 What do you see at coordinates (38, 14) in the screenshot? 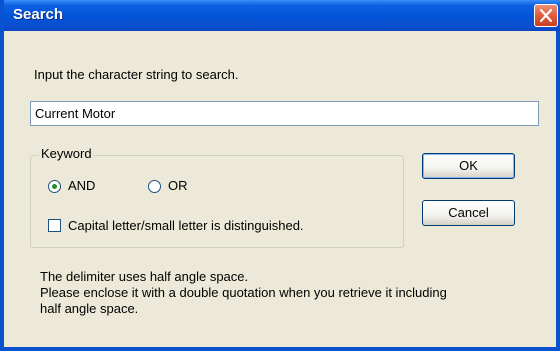
I see `window-title: Search` at bounding box center [38, 14].